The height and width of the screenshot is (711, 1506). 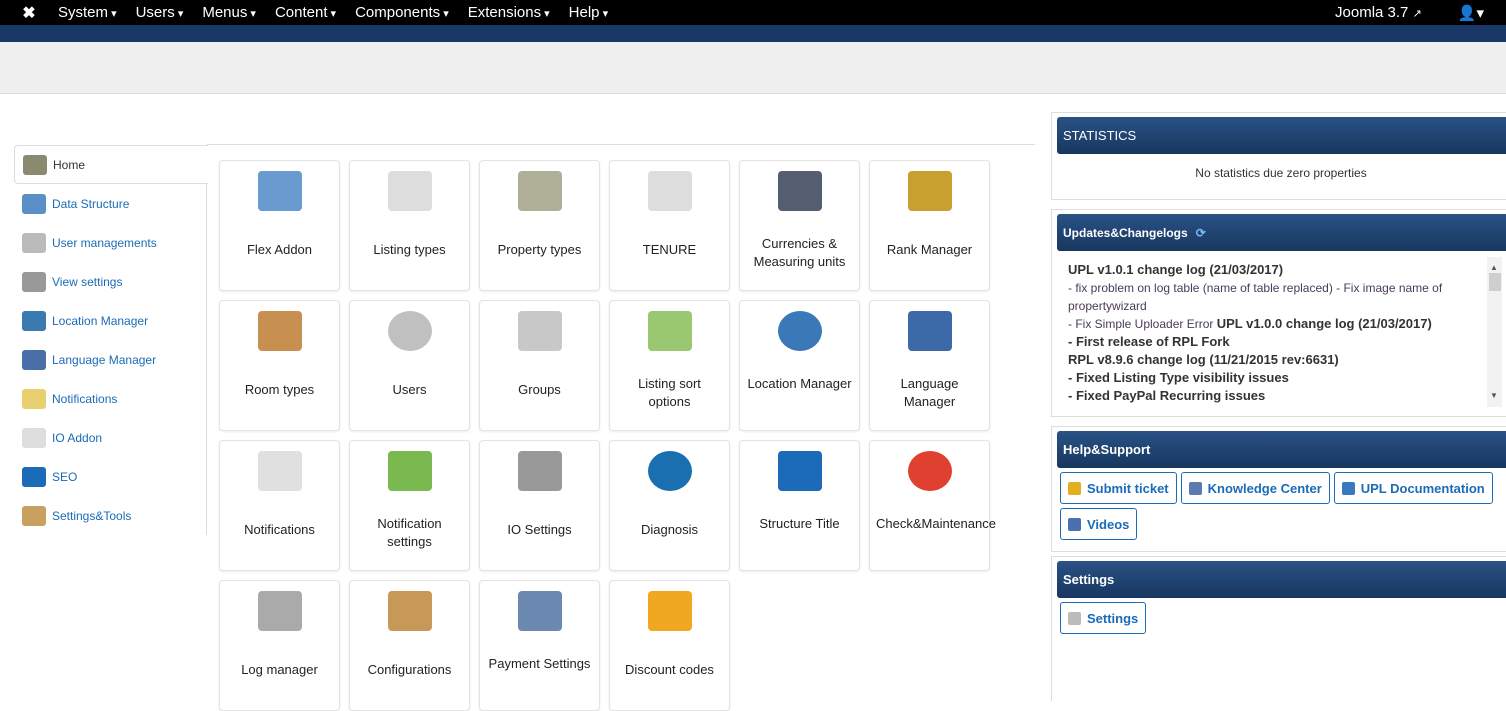 What do you see at coordinates (1201, 233) in the screenshot?
I see `refresh-icon: ⟳` at bounding box center [1201, 233].